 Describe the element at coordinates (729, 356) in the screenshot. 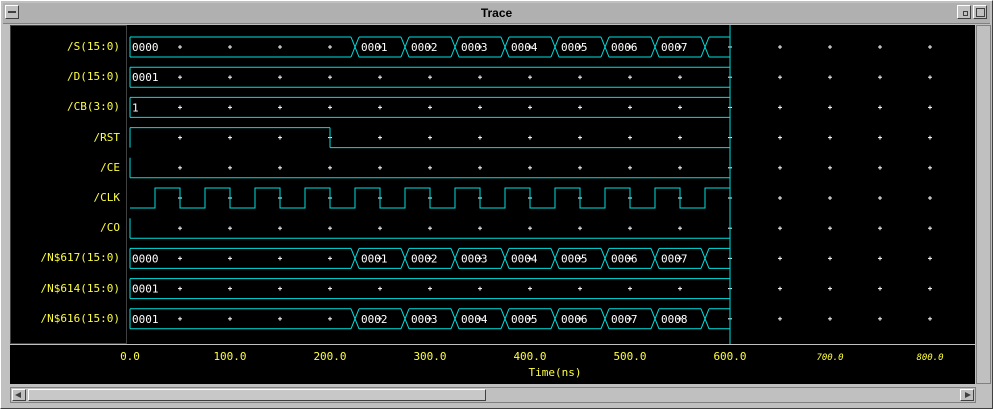

I see `time-tick-label: 600.0` at that location.